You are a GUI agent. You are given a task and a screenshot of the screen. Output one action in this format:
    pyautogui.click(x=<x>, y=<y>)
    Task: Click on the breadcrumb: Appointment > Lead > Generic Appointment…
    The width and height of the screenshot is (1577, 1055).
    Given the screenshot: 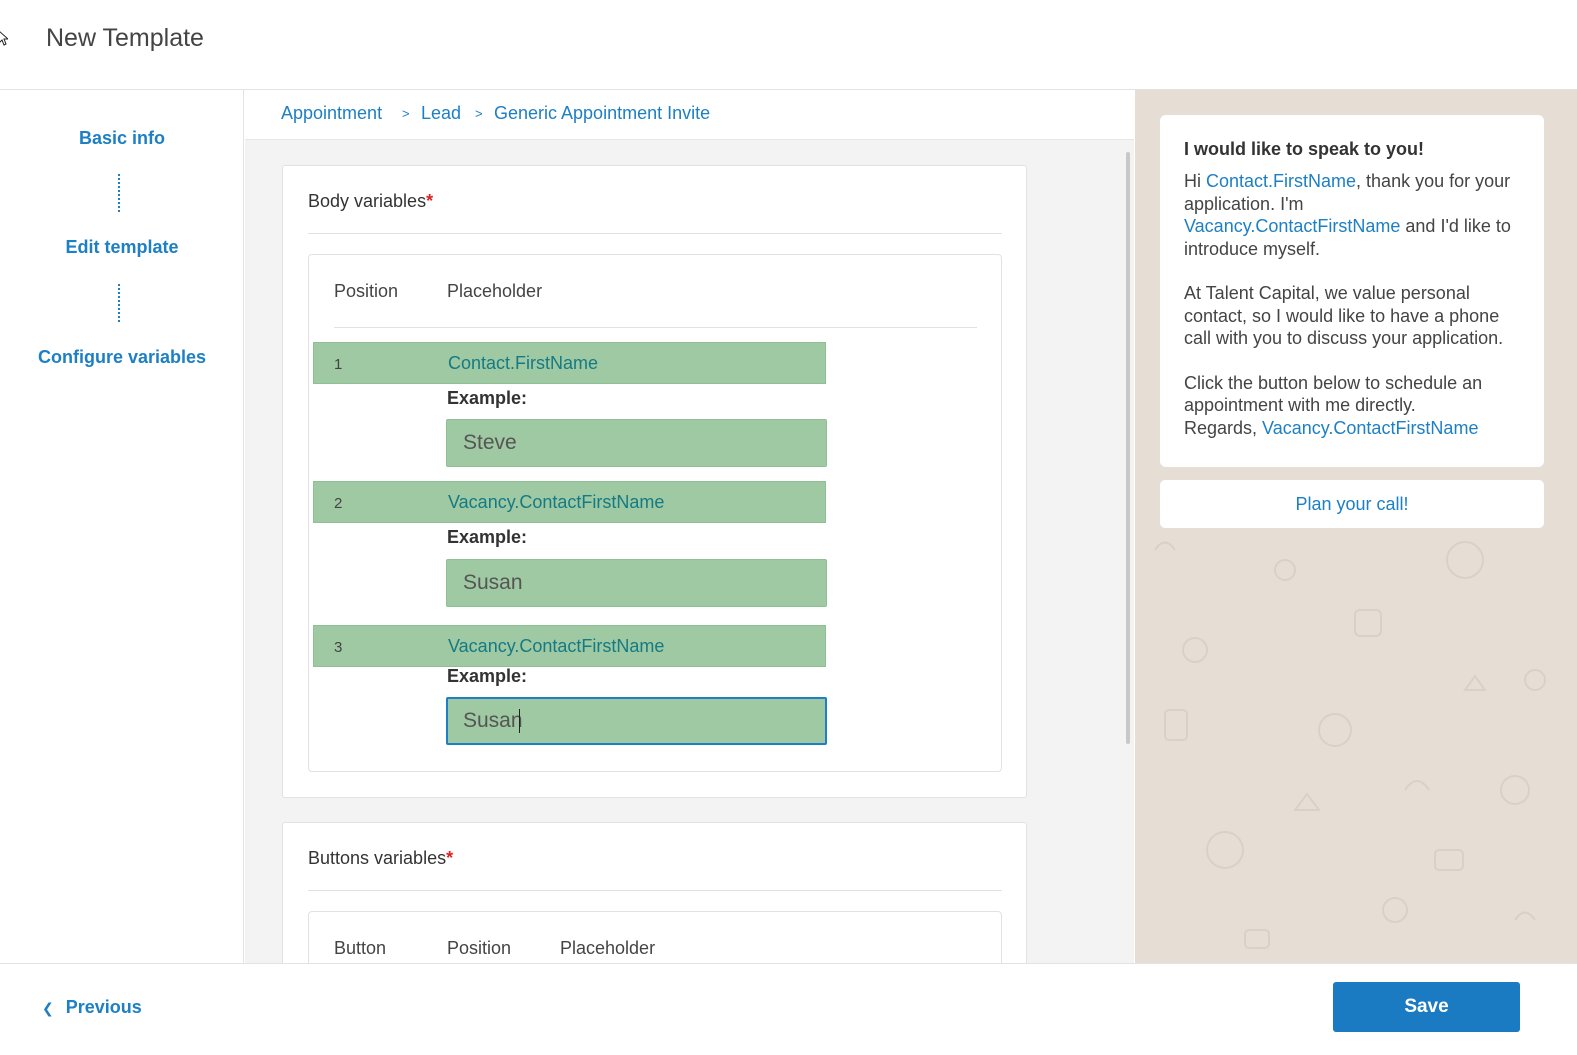 What is the action you would take?
    pyautogui.click(x=689, y=115)
    